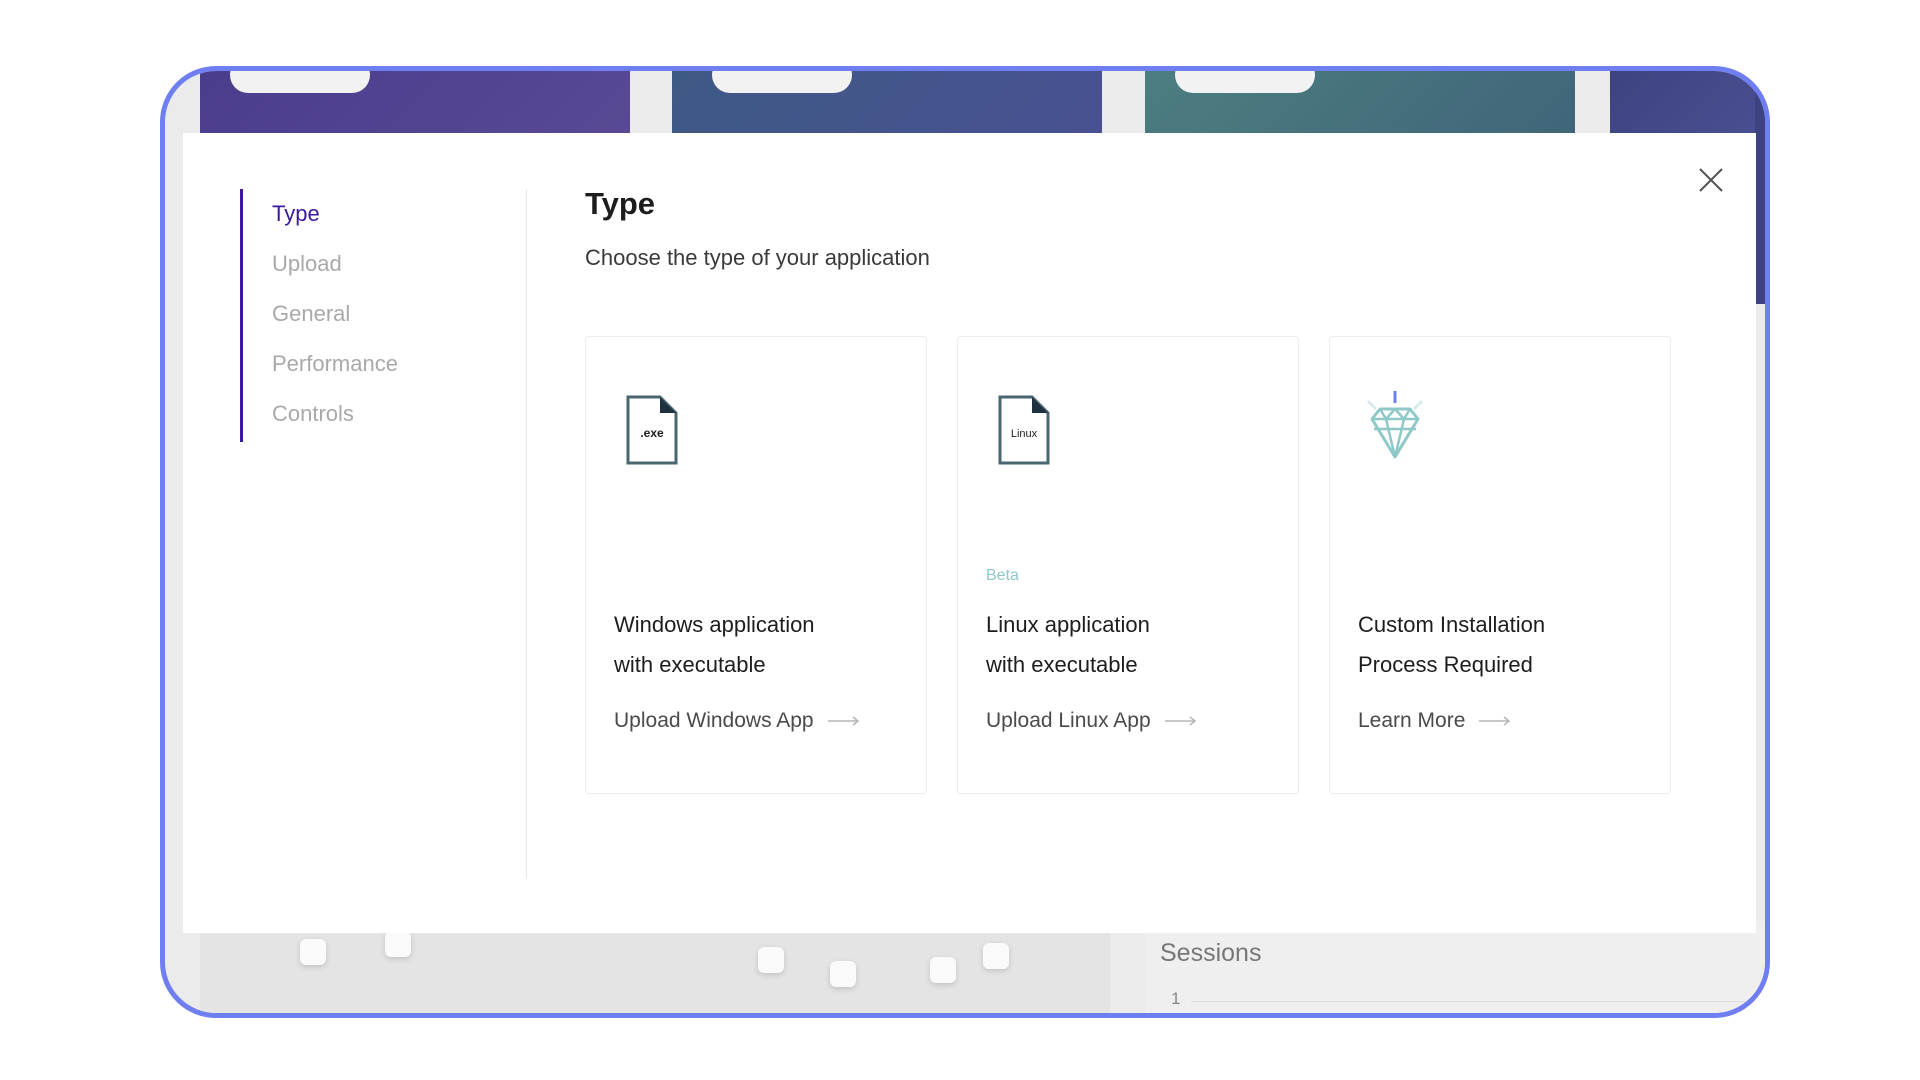 The image size is (1920, 1080). What do you see at coordinates (1452, 624) in the screenshot?
I see `card-title-line: Custom Installation` at bounding box center [1452, 624].